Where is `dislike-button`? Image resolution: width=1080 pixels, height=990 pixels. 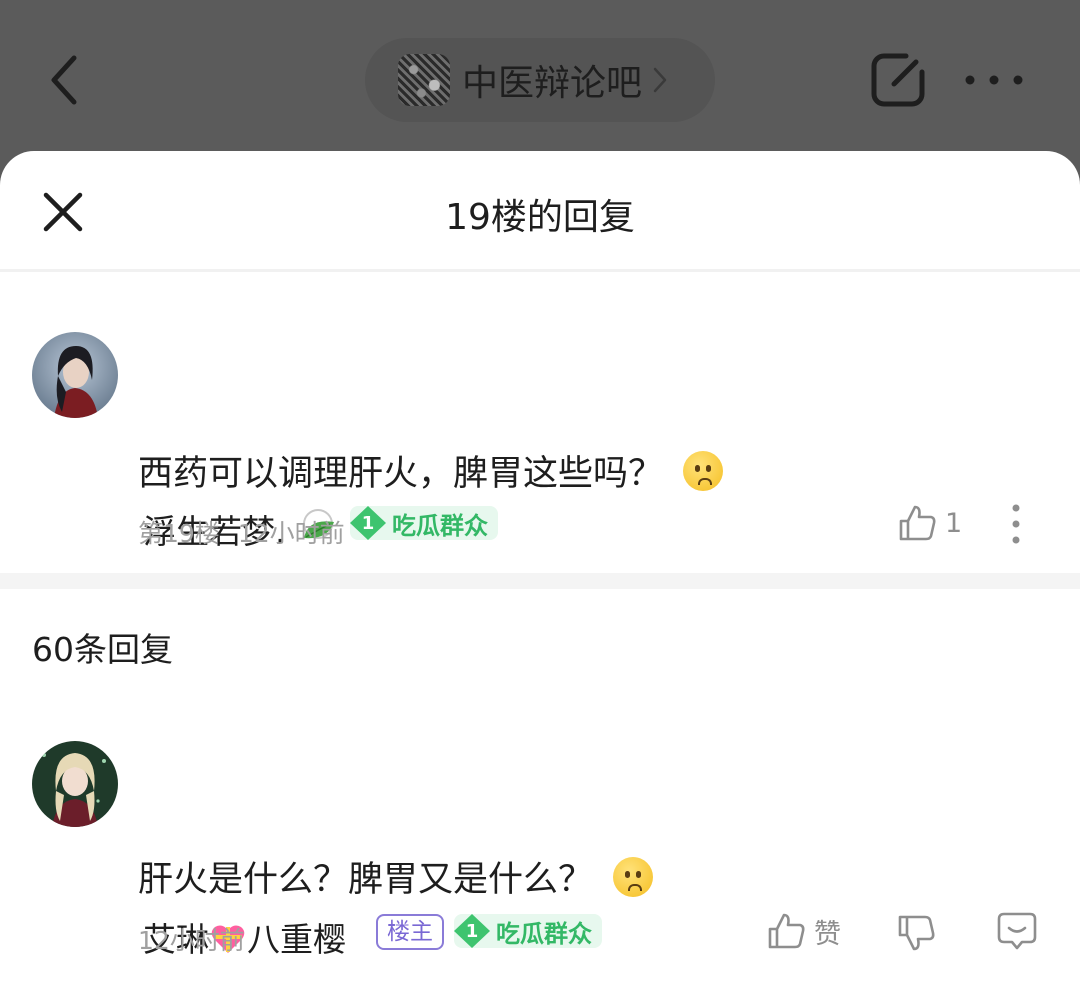
dislike-button is located at coordinates (916, 933).